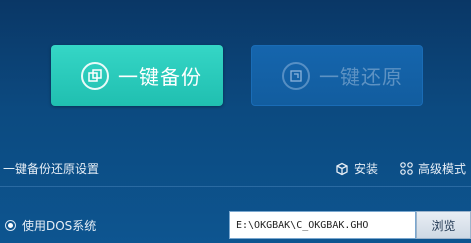 This screenshot has width=471, height=243. I want to click on install-link: 安装, so click(356, 168).